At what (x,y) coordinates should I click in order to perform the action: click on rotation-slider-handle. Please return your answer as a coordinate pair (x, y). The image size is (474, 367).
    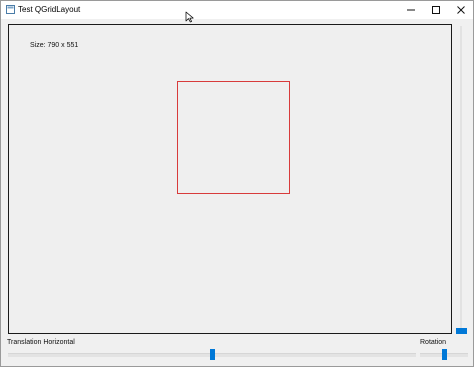
    Looking at the image, I should click on (444, 354).